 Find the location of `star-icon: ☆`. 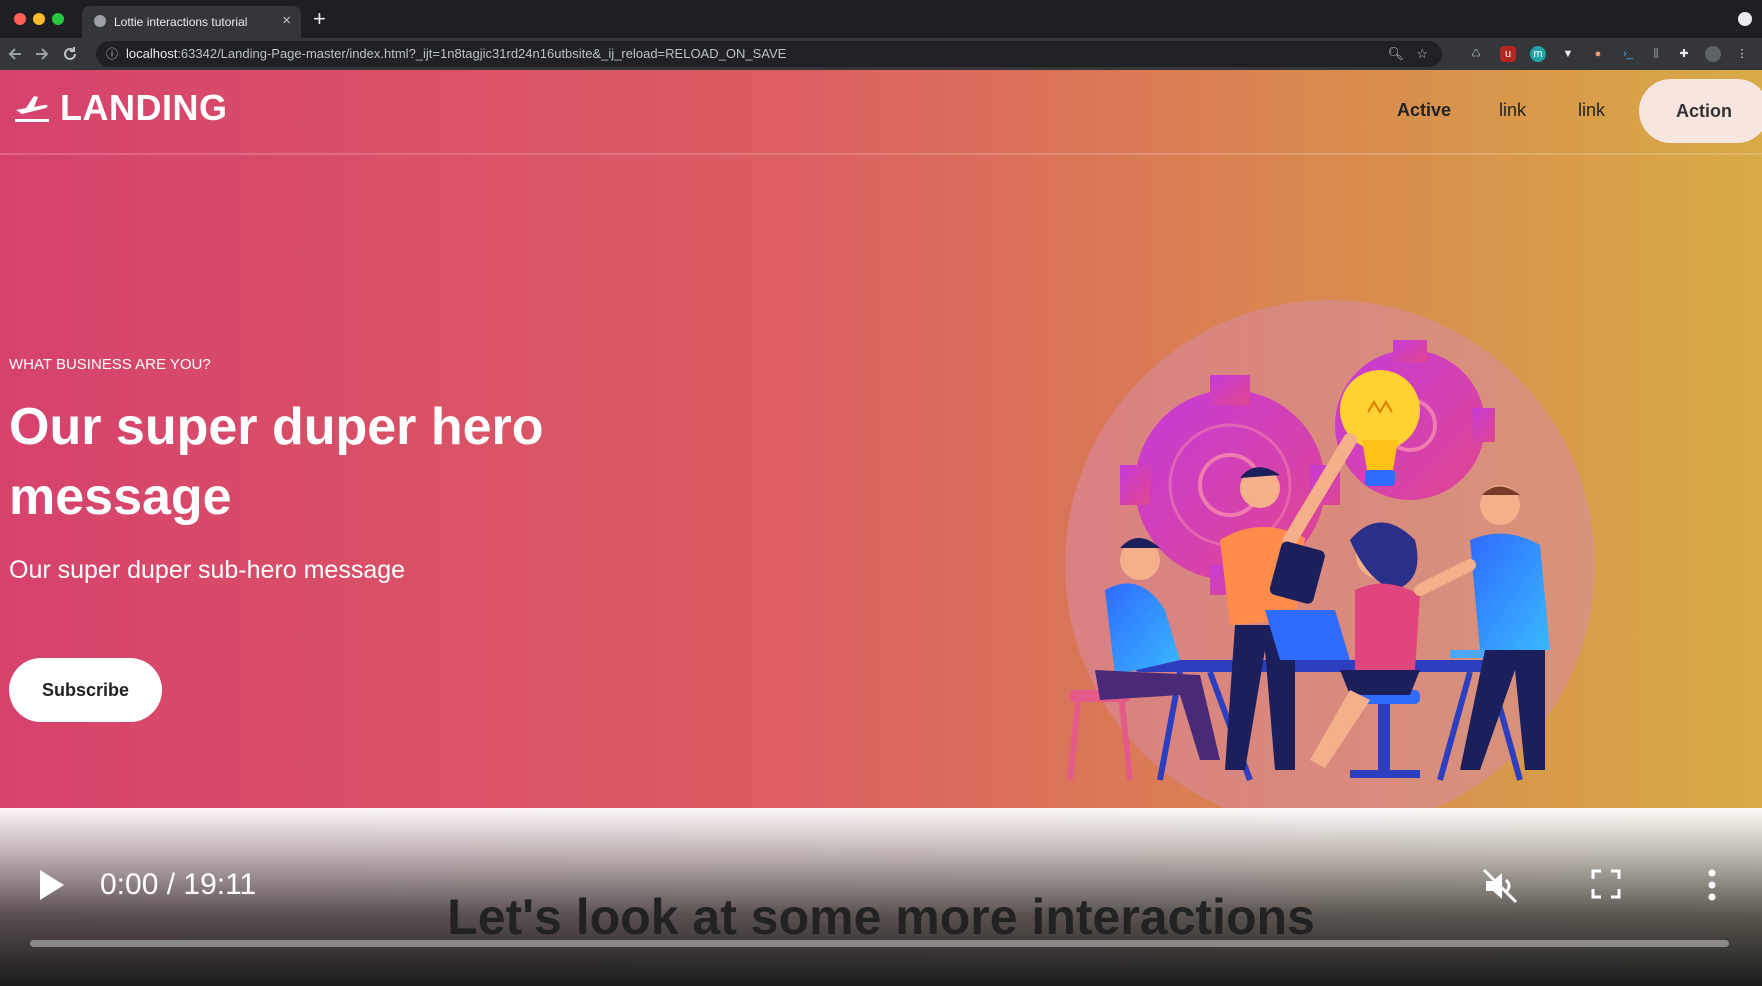

star-icon: ☆ is located at coordinates (1422, 54).